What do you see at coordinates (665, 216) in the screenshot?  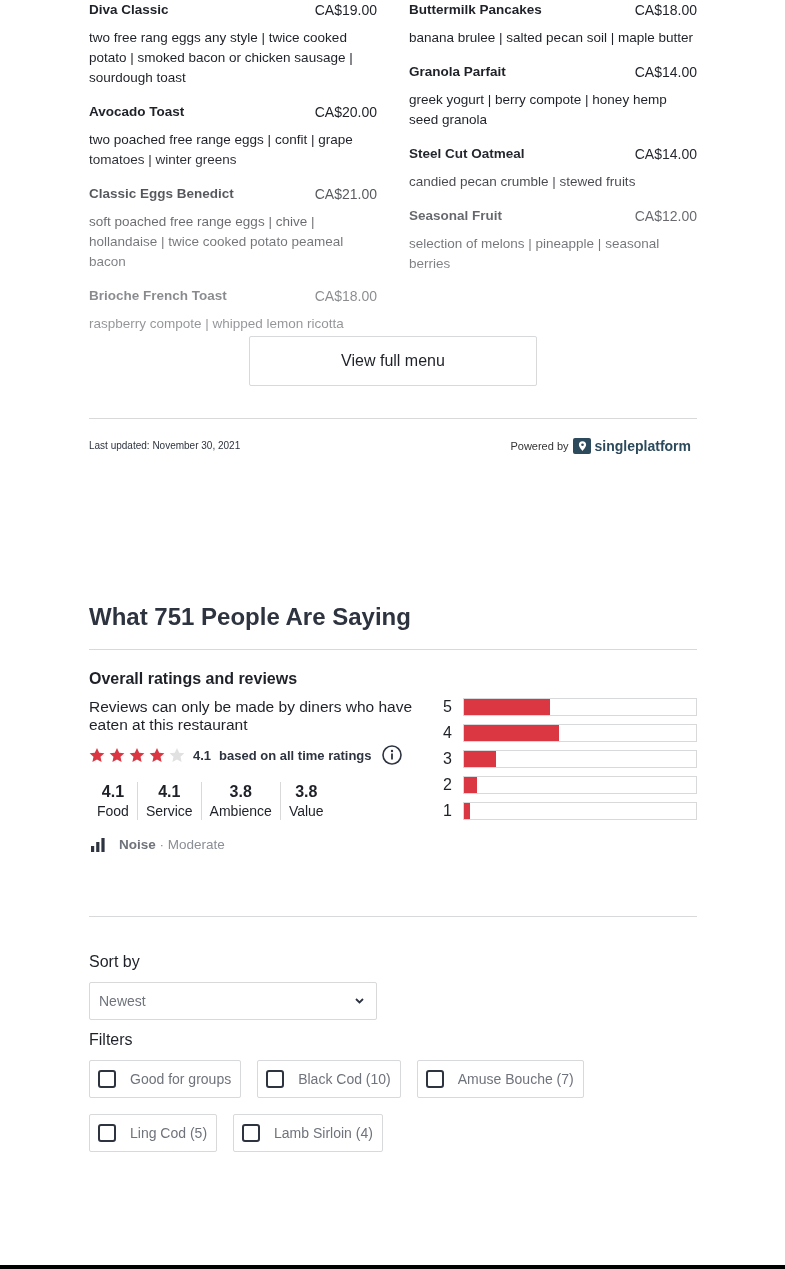 I see `dish-price: CA$12.00` at bounding box center [665, 216].